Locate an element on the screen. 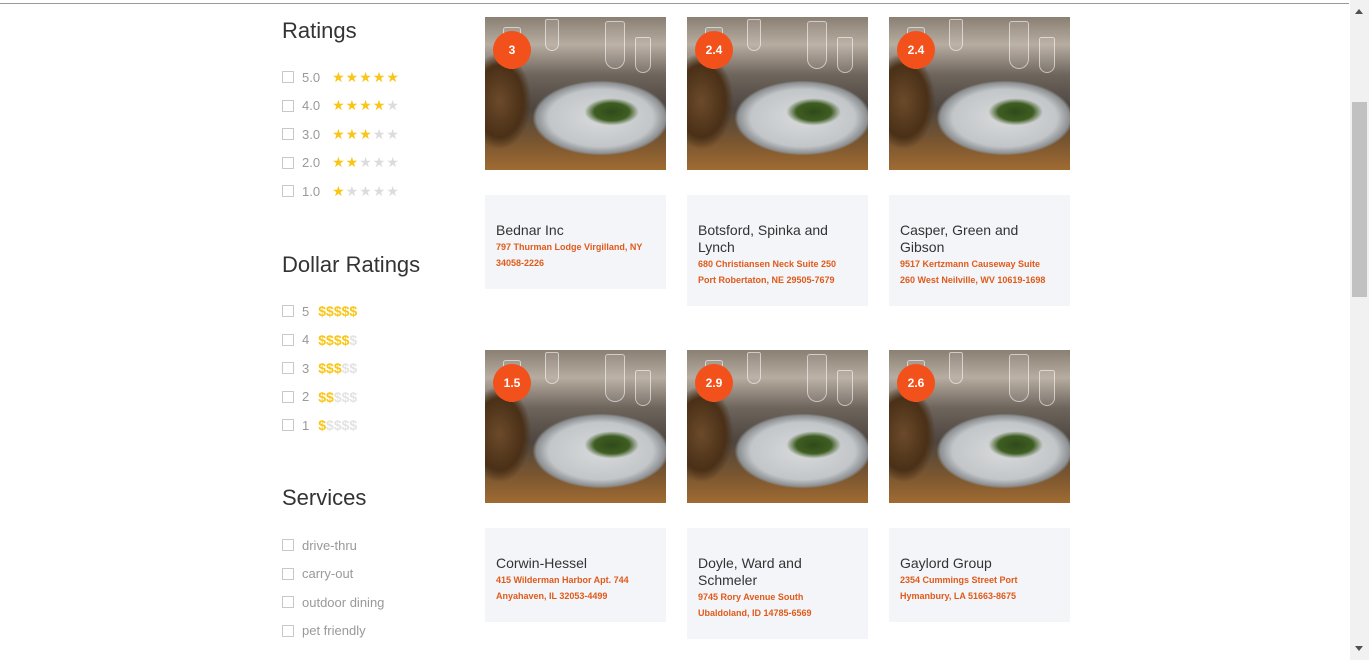 This screenshot has height=660, width=1369. dollar-filter-option: 4 $$$$$ is located at coordinates (319, 340).